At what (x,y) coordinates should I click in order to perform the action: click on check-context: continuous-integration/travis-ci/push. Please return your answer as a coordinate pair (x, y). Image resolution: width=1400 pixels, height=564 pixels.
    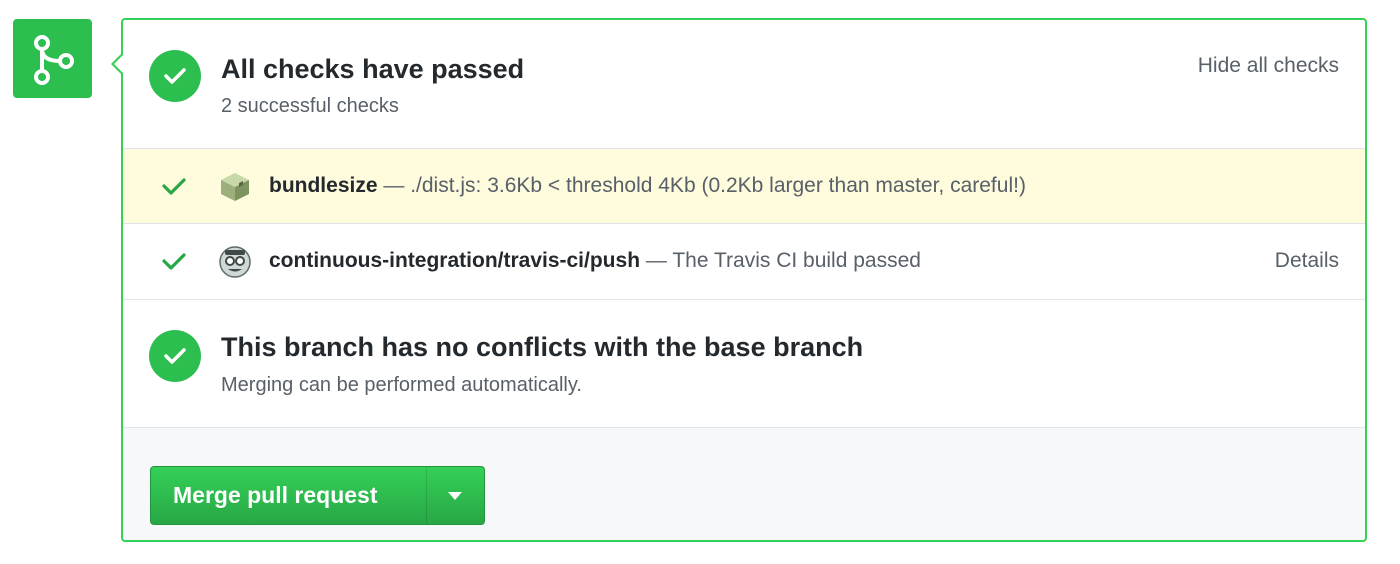
    Looking at the image, I should click on (455, 260).